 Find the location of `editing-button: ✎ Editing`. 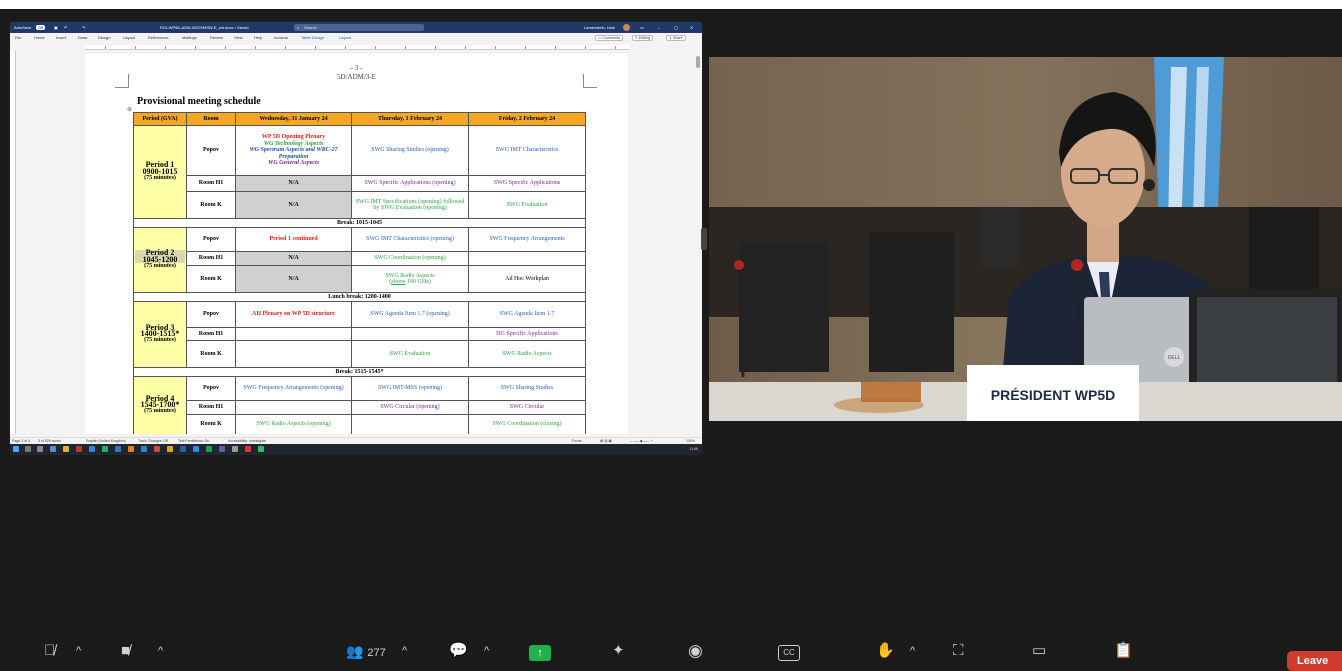

editing-button: ✎ Editing is located at coordinates (643, 38).